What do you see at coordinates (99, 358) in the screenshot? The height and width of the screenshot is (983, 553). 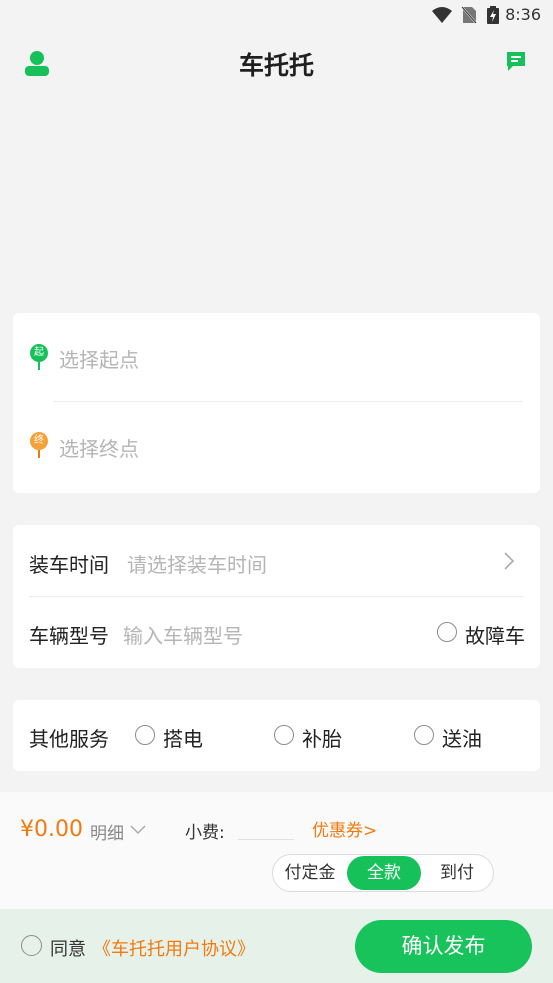 I see `start-location-input: 选择起点` at bounding box center [99, 358].